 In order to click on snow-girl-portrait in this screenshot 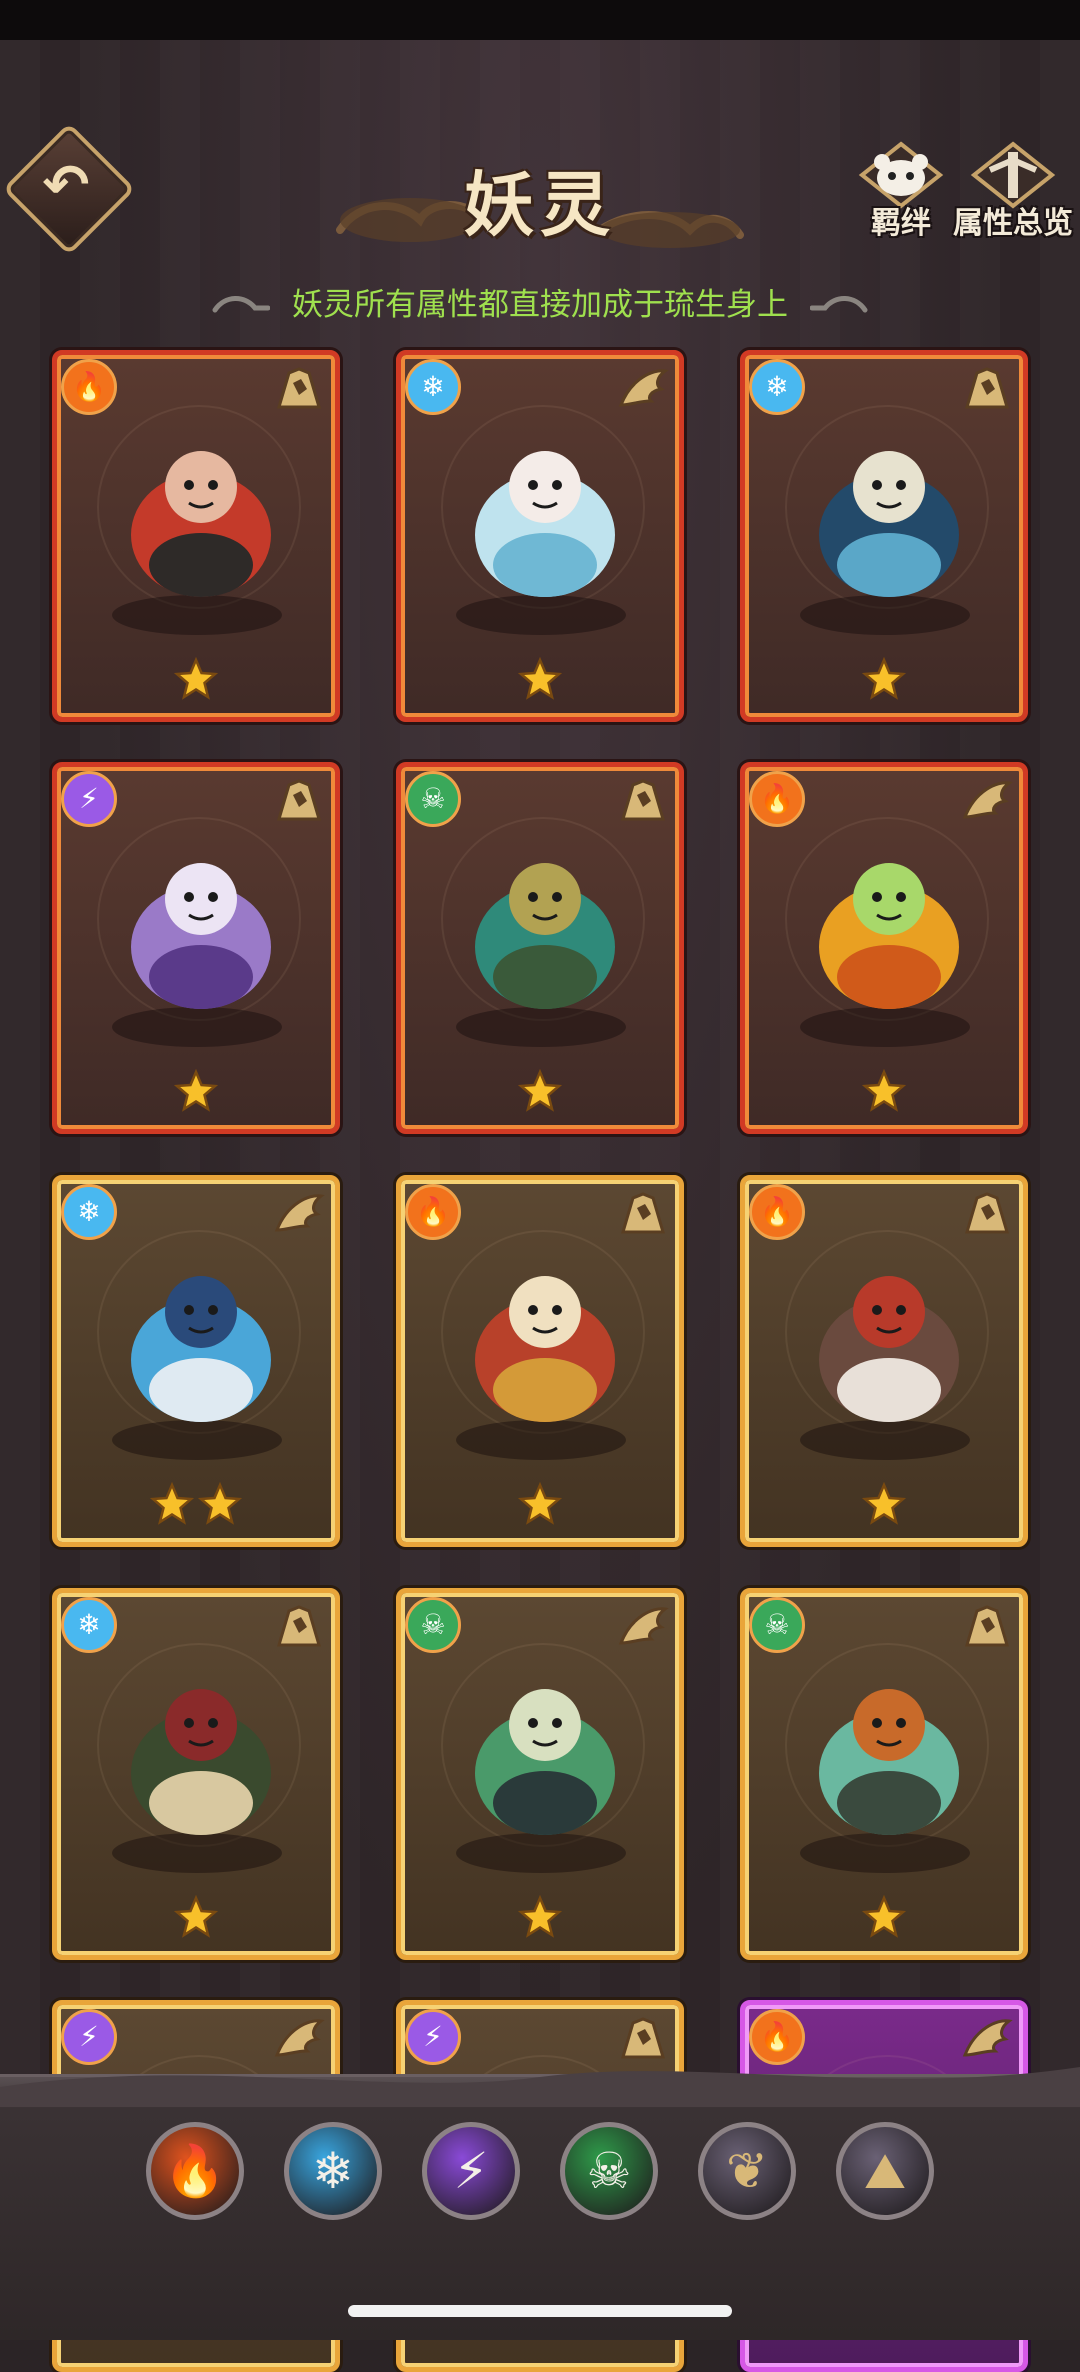, I will do `click(545, 524)`.